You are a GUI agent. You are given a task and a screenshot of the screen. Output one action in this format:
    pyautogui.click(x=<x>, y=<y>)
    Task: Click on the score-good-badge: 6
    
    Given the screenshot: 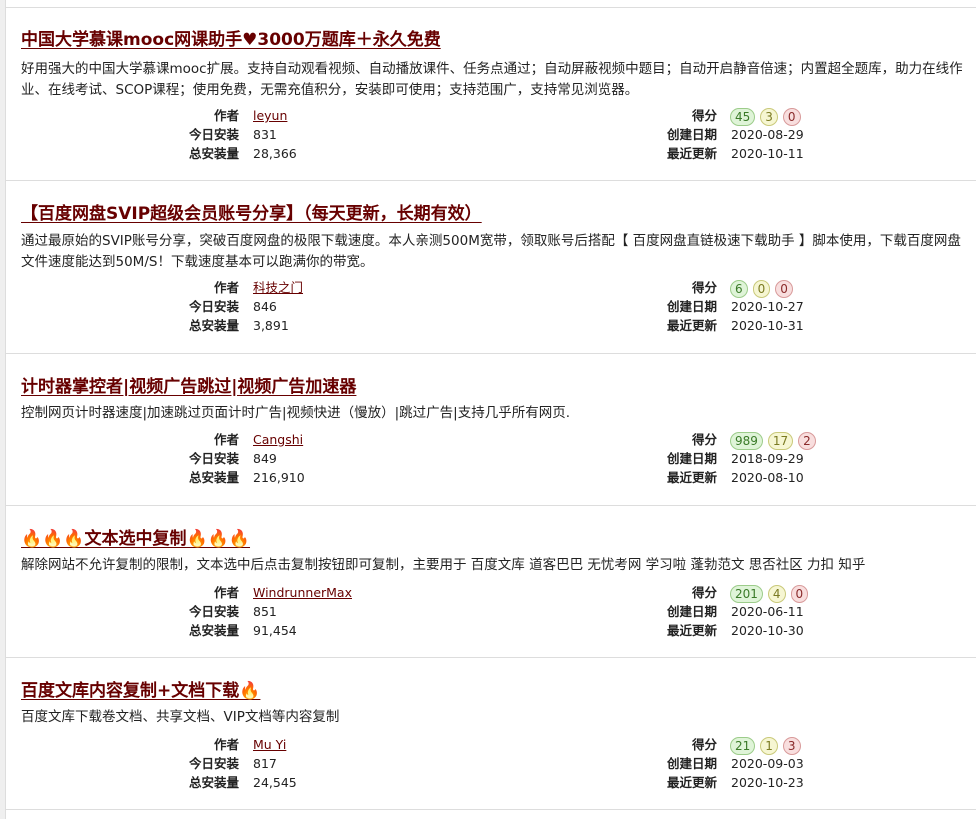 What is the action you would take?
    pyautogui.click(x=739, y=288)
    